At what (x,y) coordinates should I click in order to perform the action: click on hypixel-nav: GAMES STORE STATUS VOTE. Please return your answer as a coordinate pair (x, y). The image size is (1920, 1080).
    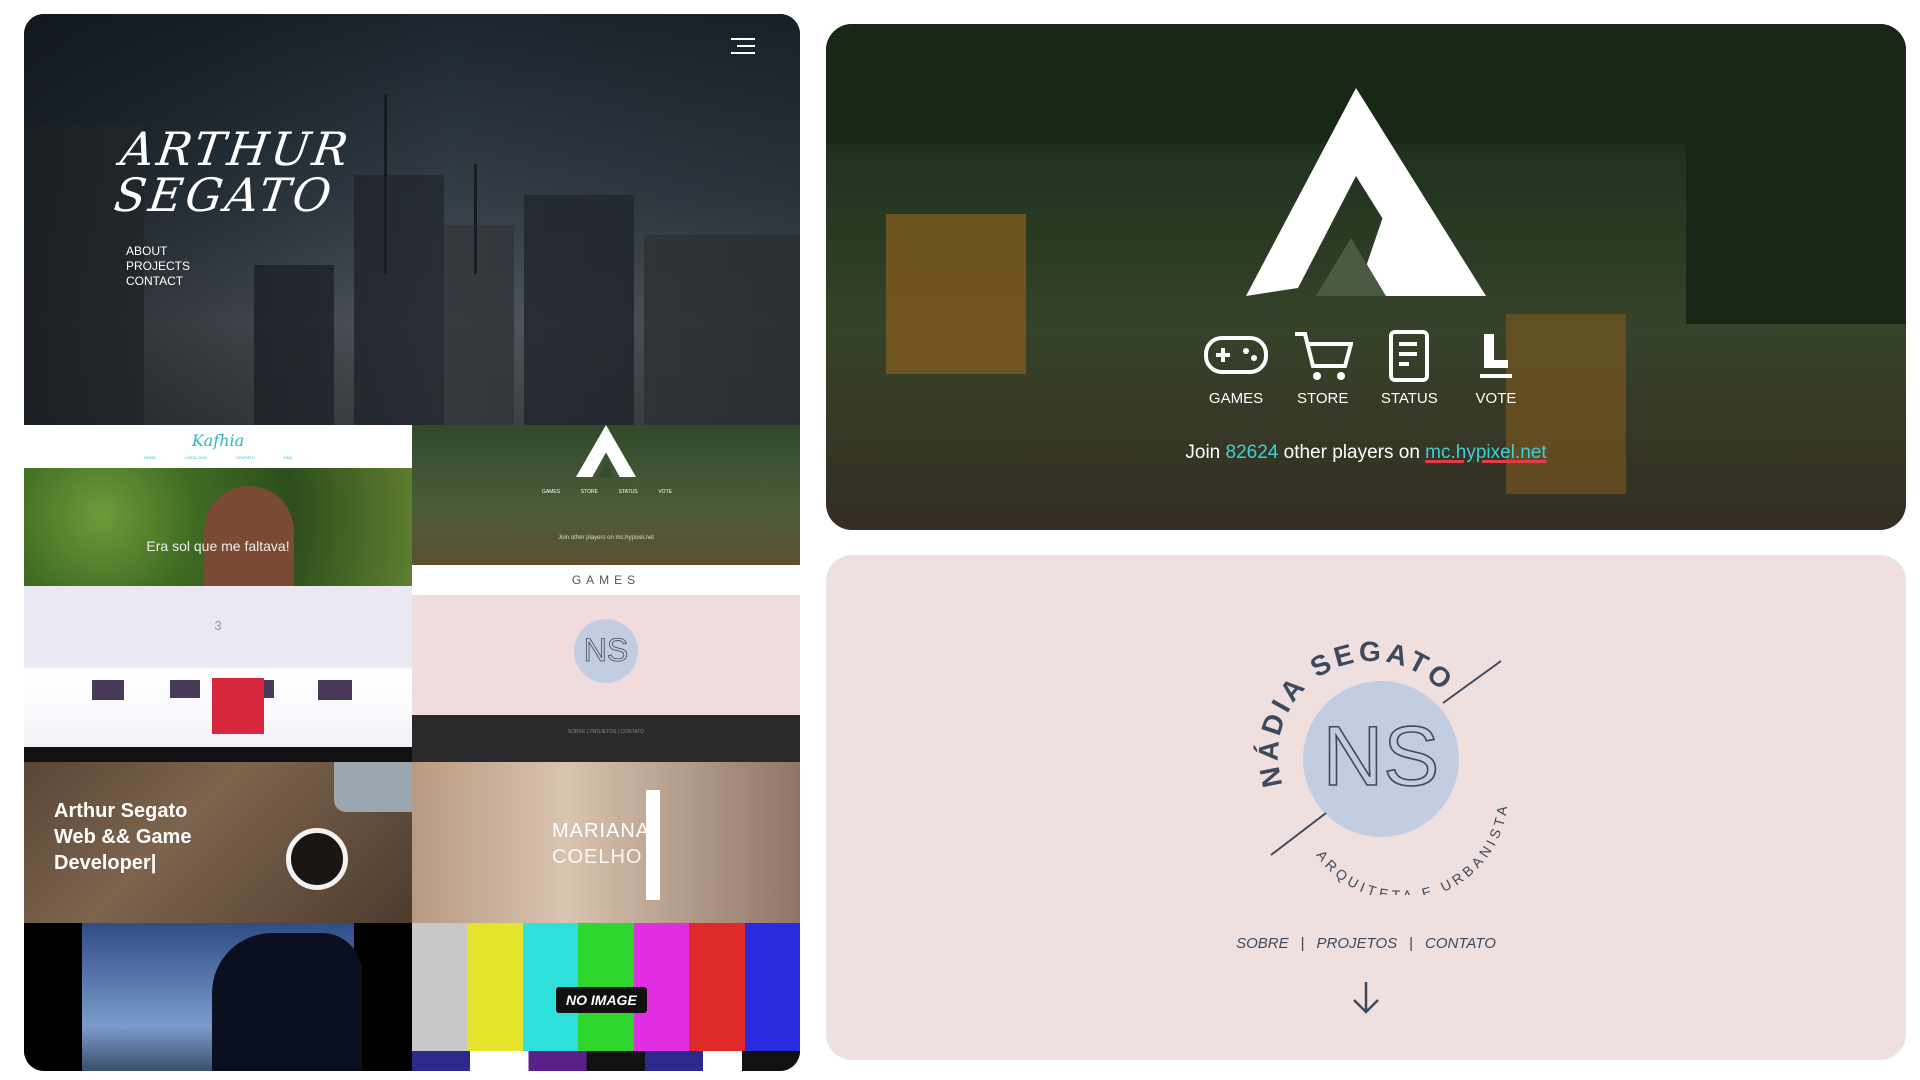
    Looking at the image, I should click on (1366, 368).